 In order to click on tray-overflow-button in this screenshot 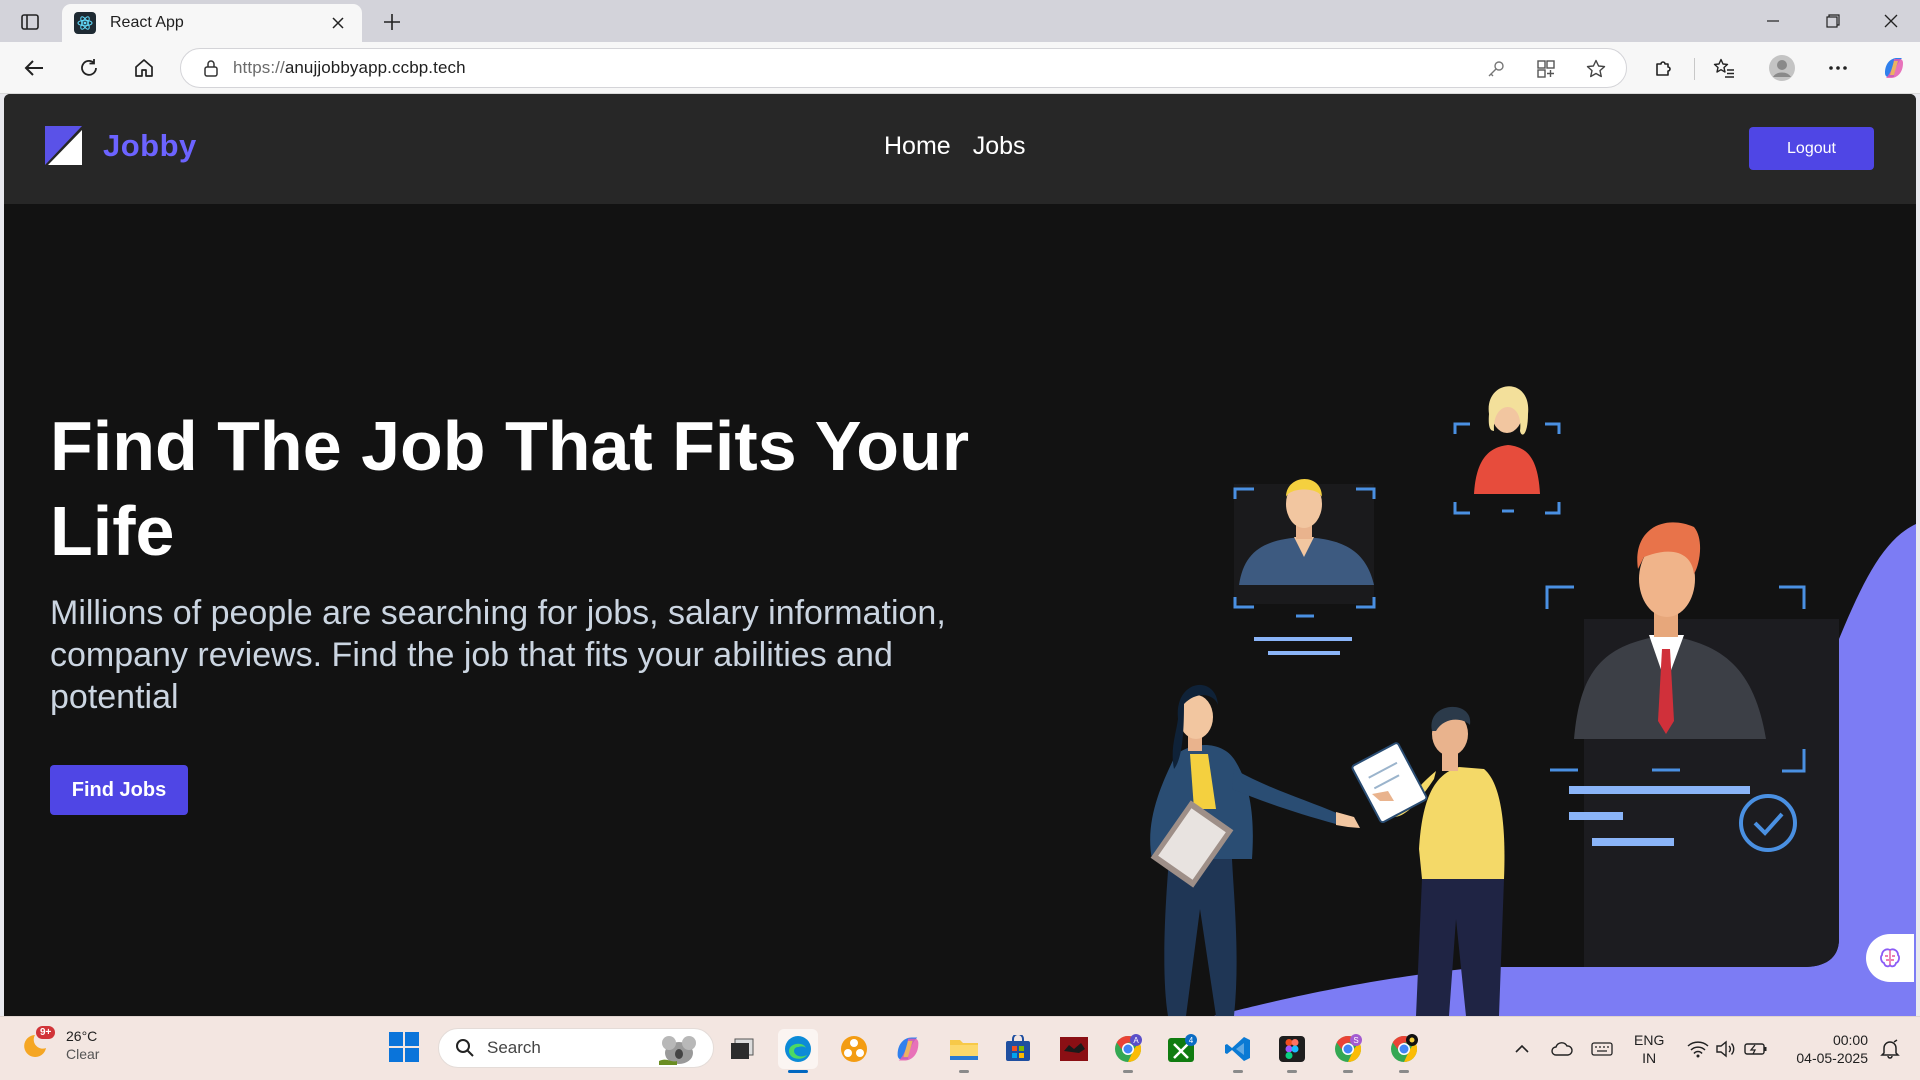, I will do `click(1522, 1049)`.